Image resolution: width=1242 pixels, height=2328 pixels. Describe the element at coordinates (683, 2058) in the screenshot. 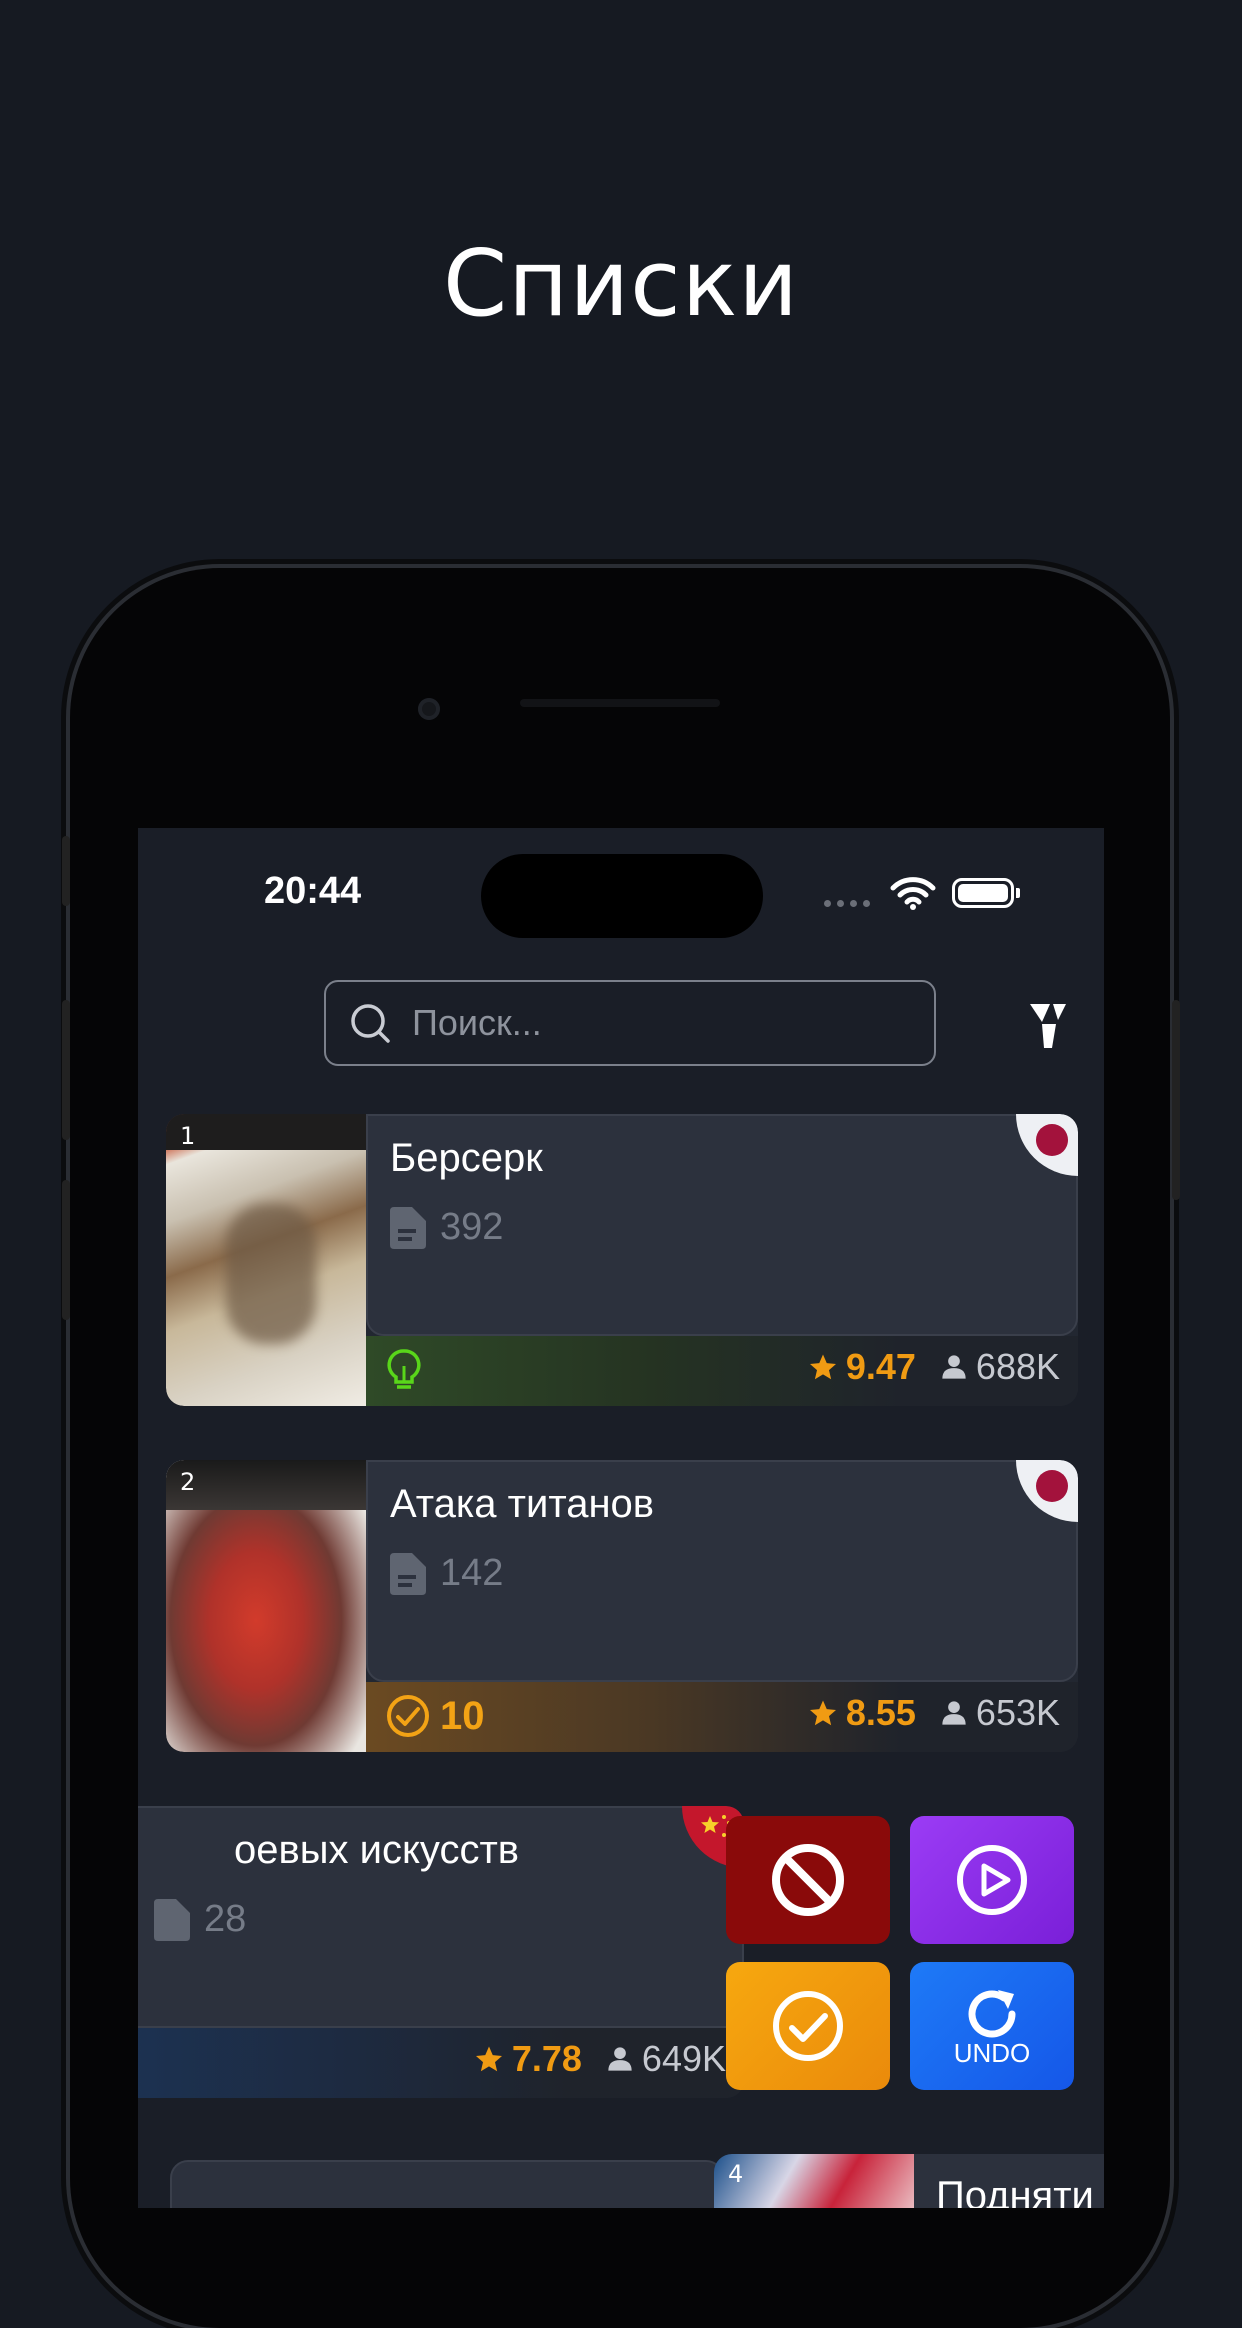

I see `views-value: 649K` at that location.